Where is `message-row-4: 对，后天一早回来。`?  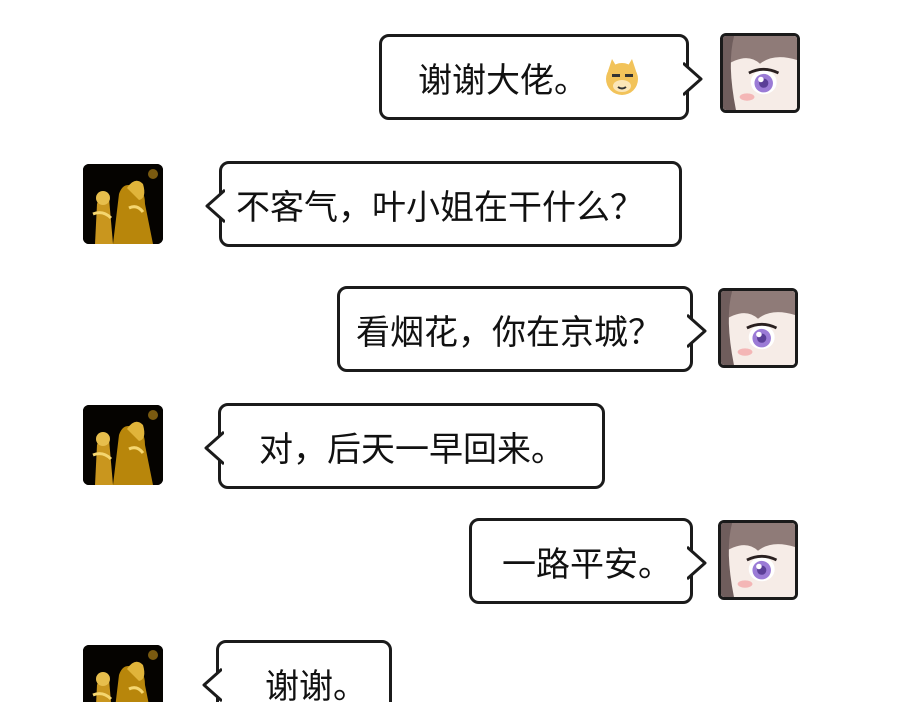
message-row-4: 对，后天一早回来。 is located at coordinates (450, 447).